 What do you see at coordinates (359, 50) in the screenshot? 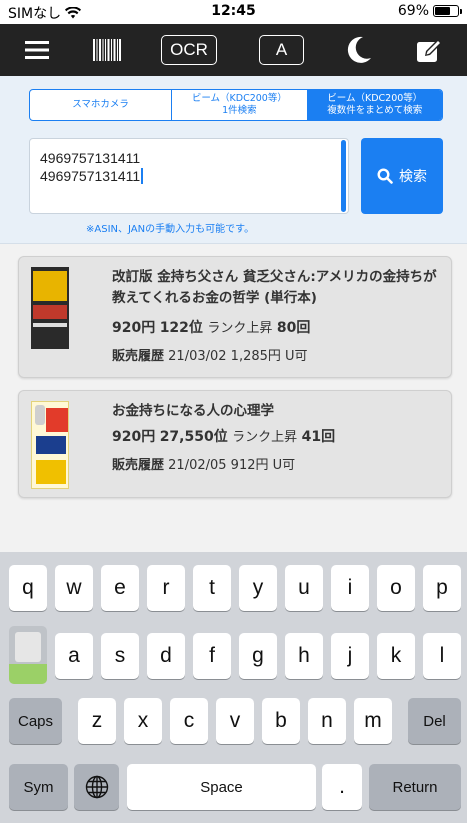
I see `moon-icon` at bounding box center [359, 50].